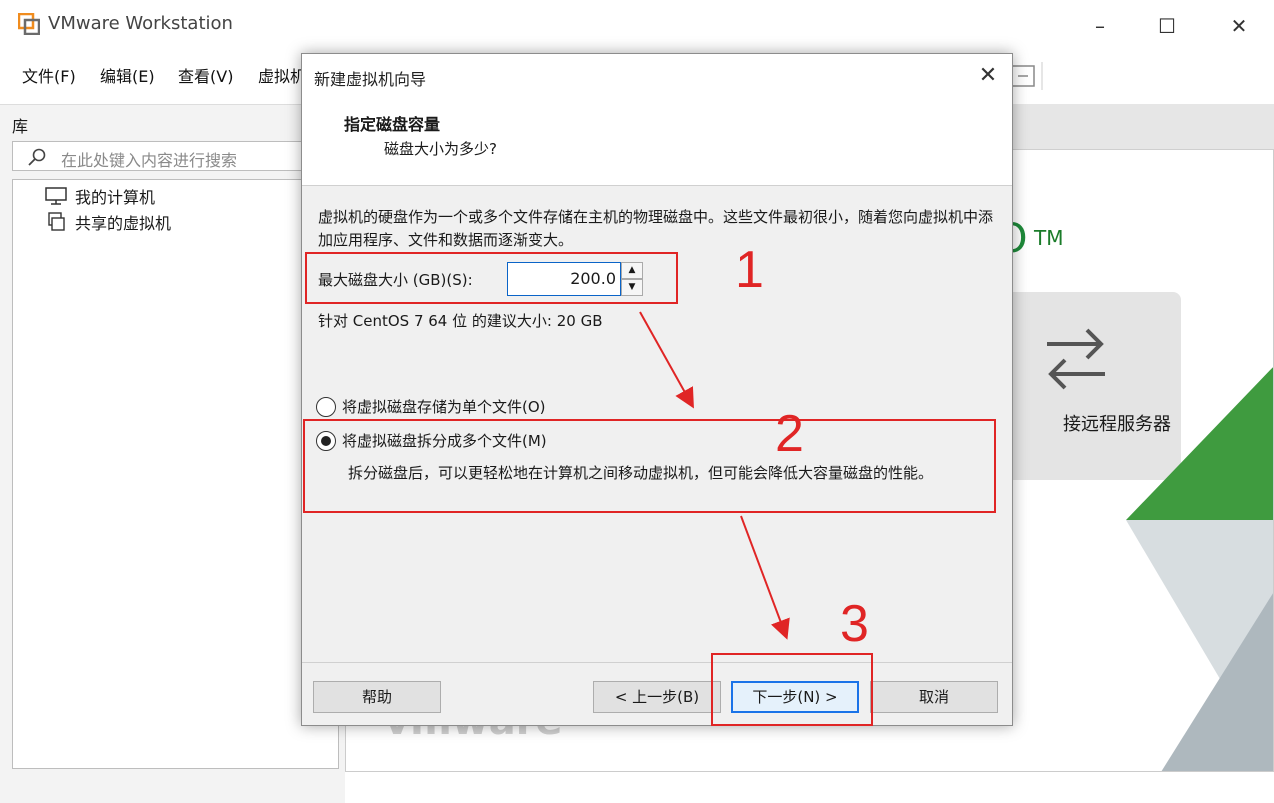  Describe the element at coordinates (115, 197) in the screenshot. I see `tree-item-label: 我的计算机` at that location.